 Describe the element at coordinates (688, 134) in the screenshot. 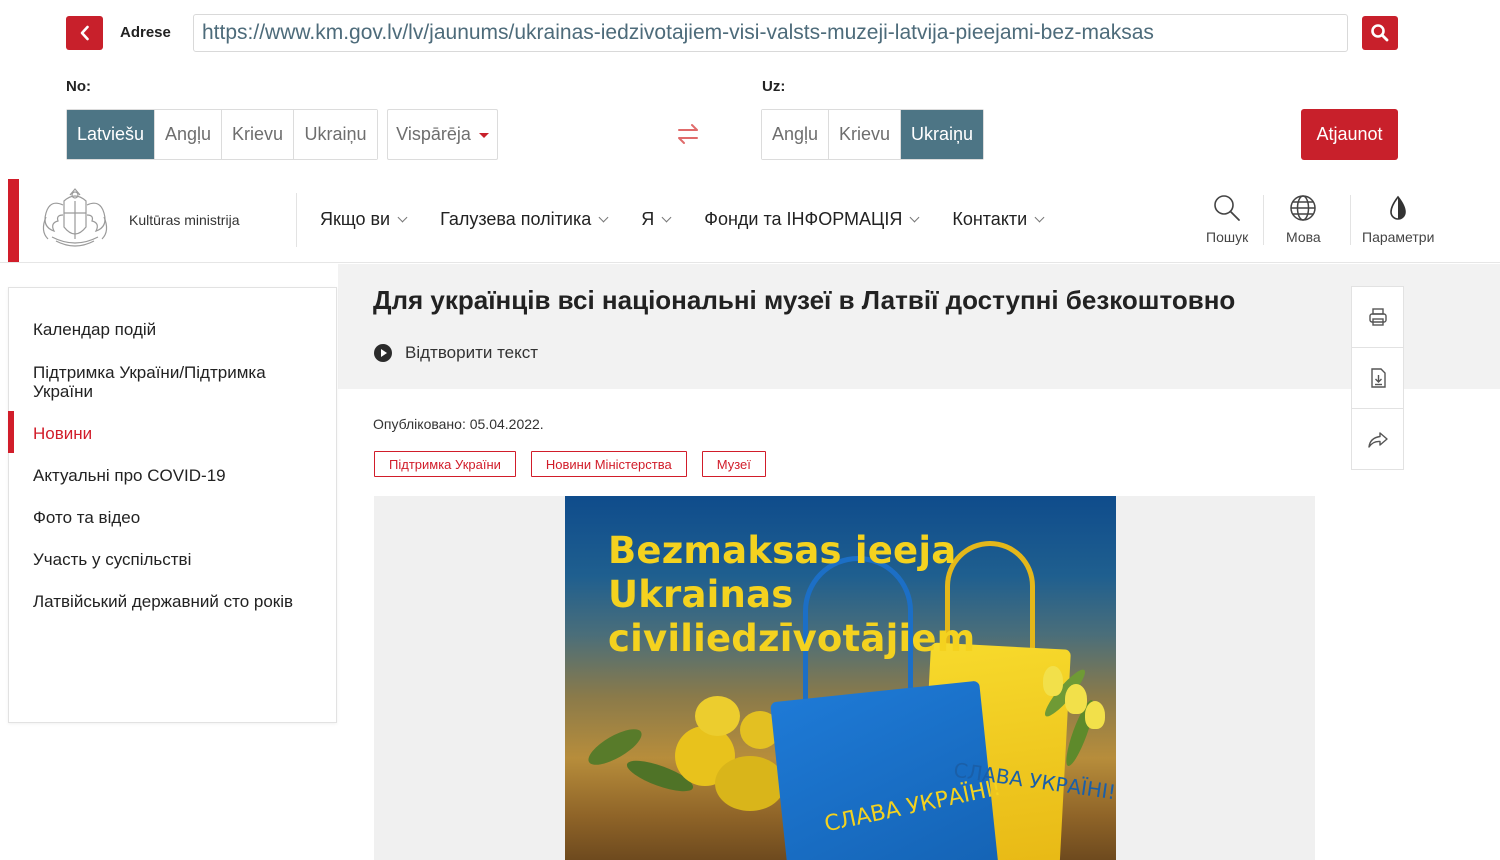

I see `swap-languages-icon` at that location.